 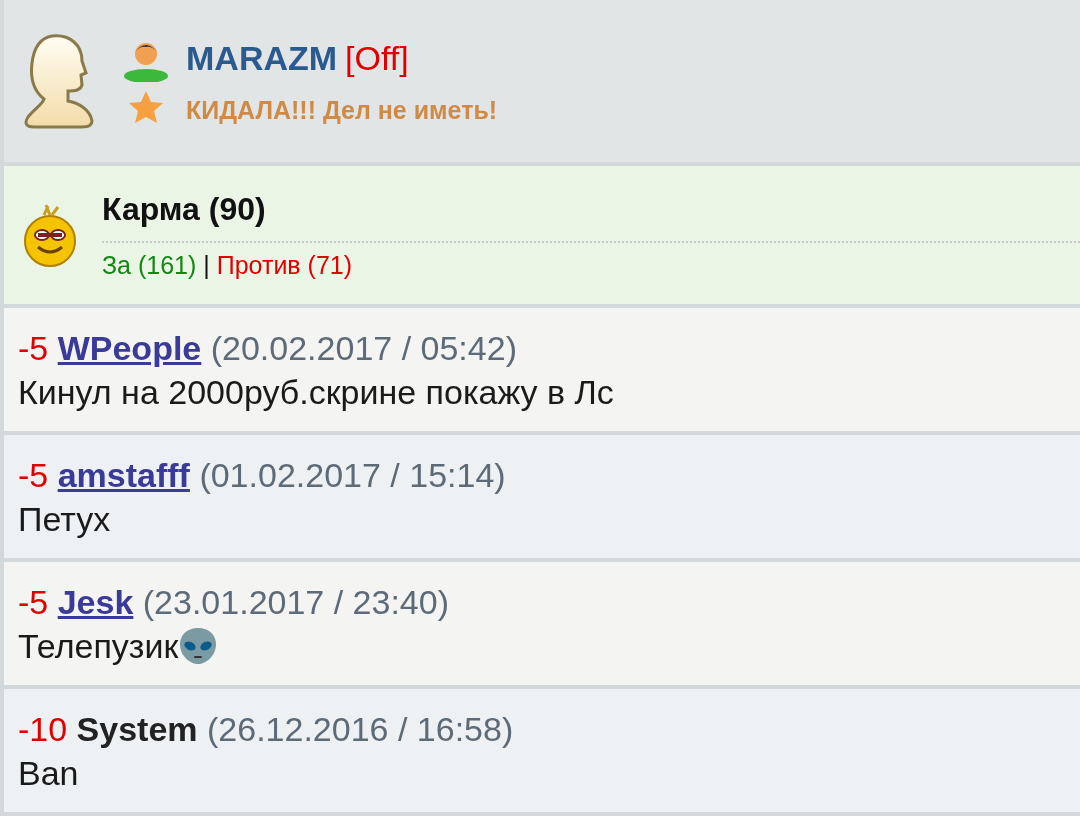 I want to click on comment-text: Ban, so click(x=48, y=773).